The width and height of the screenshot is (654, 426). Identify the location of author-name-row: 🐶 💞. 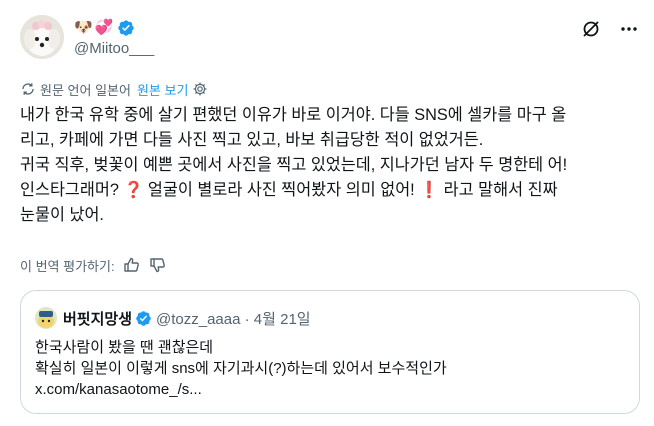
(104, 28).